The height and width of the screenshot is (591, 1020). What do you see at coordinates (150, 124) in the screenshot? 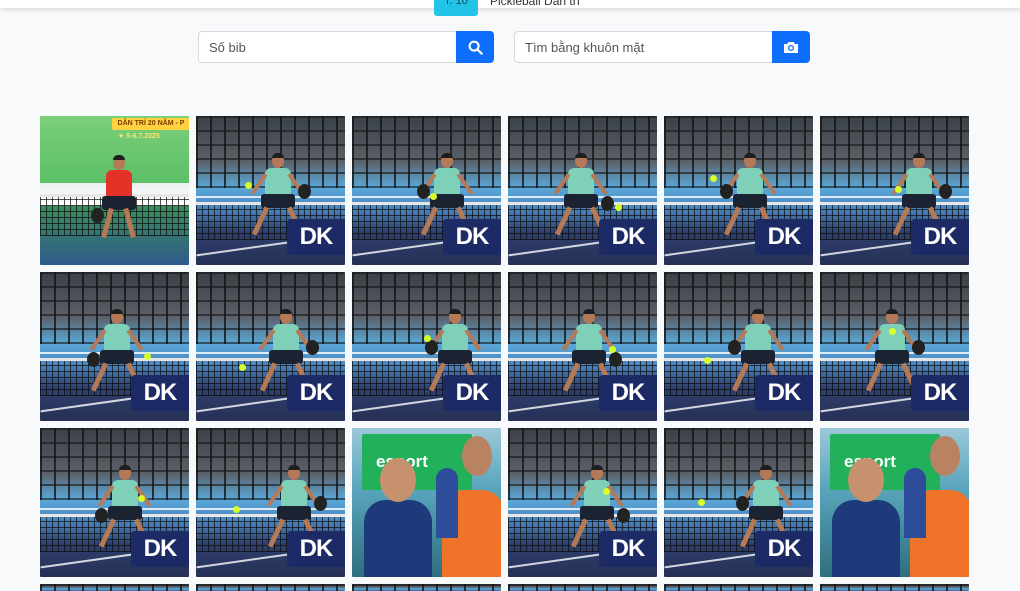
I see `banner-headline: DÂN TRÍ 20 NĂM - P` at bounding box center [150, 124].